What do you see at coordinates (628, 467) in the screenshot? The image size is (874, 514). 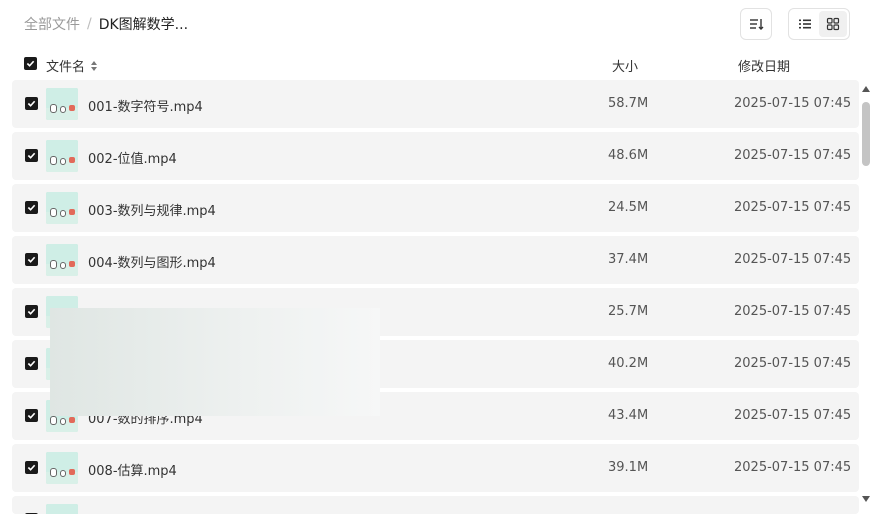 I see `file-size: 39.1M` at bounding box center [628, 467].